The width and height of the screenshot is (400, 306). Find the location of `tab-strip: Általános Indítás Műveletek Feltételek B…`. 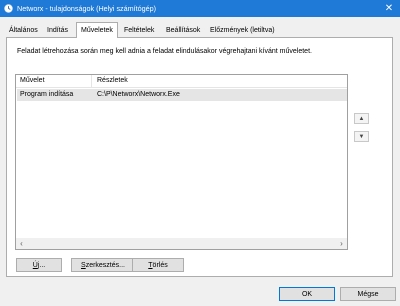

tab-strip: Általános Indítás Műveletek Feltételek B… is located at coordinates (200, 30).